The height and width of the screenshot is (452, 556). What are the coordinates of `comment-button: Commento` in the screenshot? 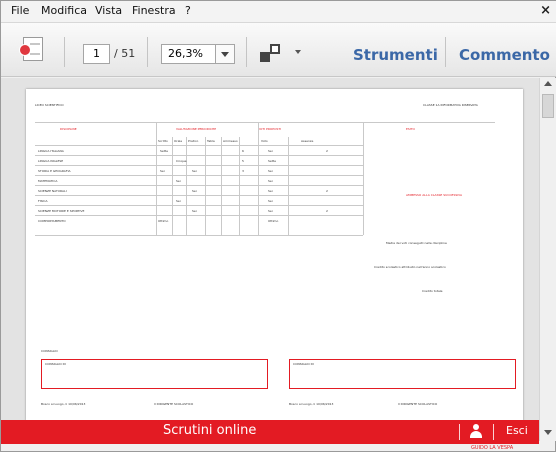 It's located at (504, 55).